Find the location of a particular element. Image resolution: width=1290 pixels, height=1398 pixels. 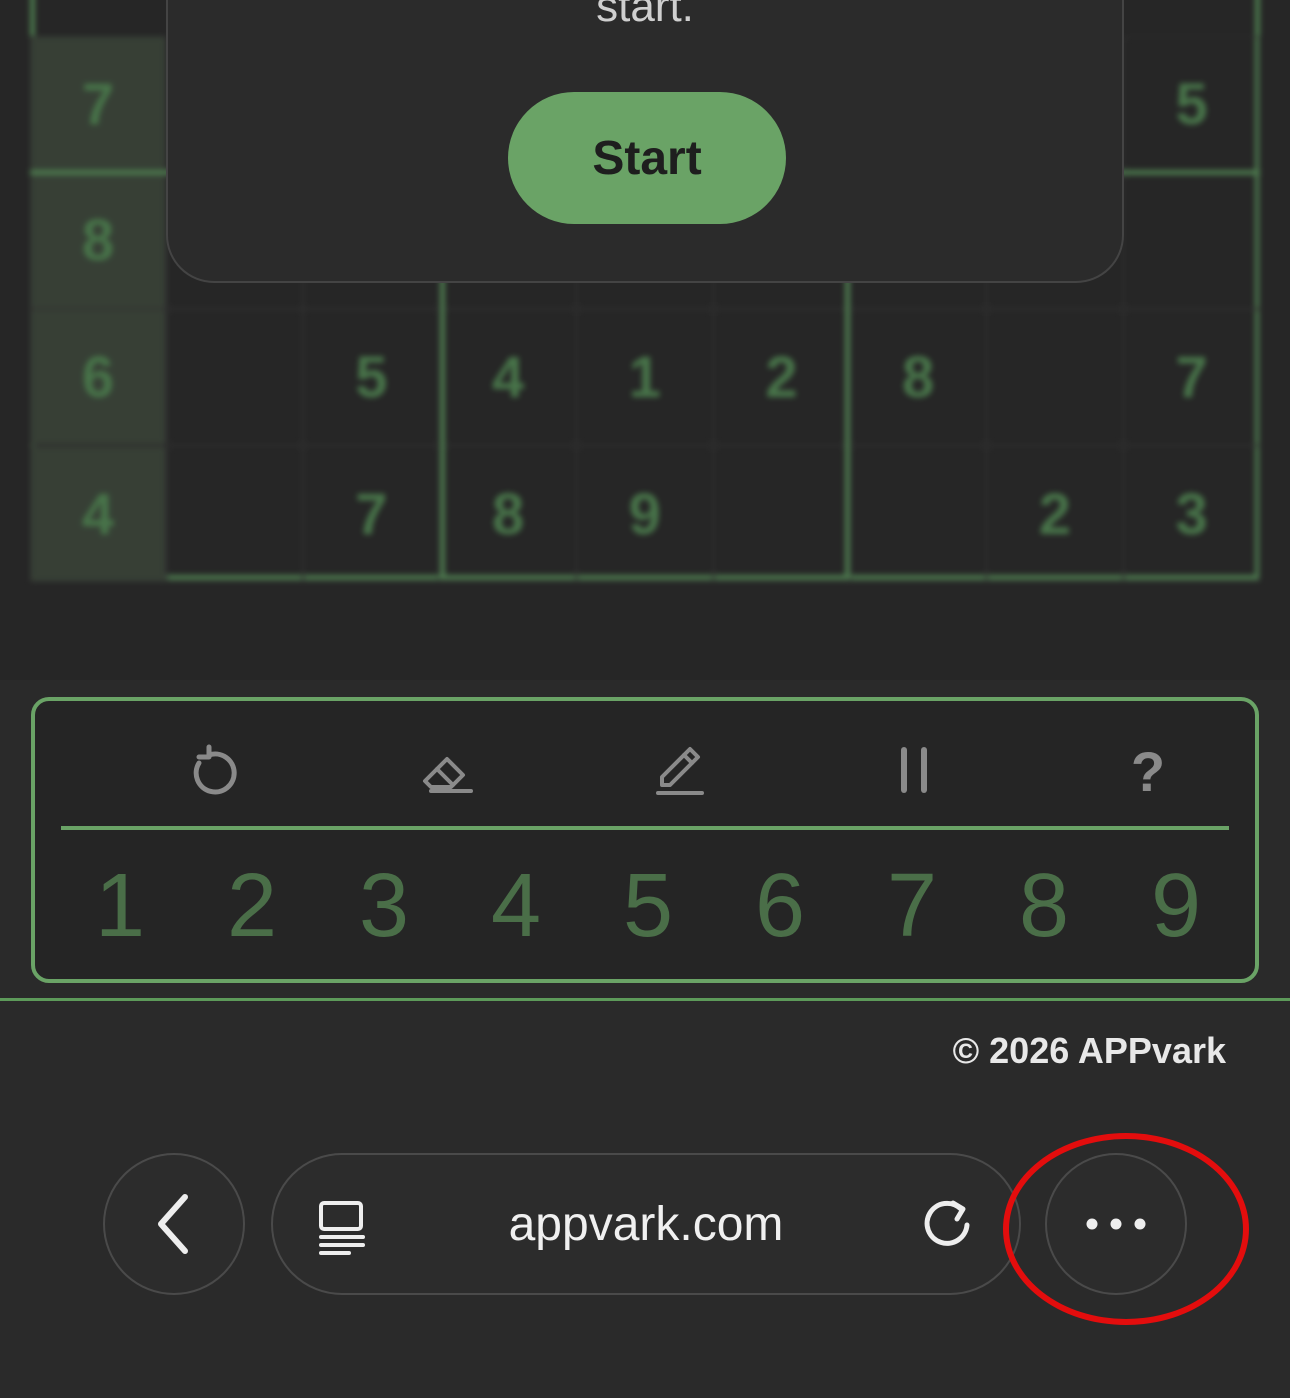

page-separator is located at coordinates (645, 999).